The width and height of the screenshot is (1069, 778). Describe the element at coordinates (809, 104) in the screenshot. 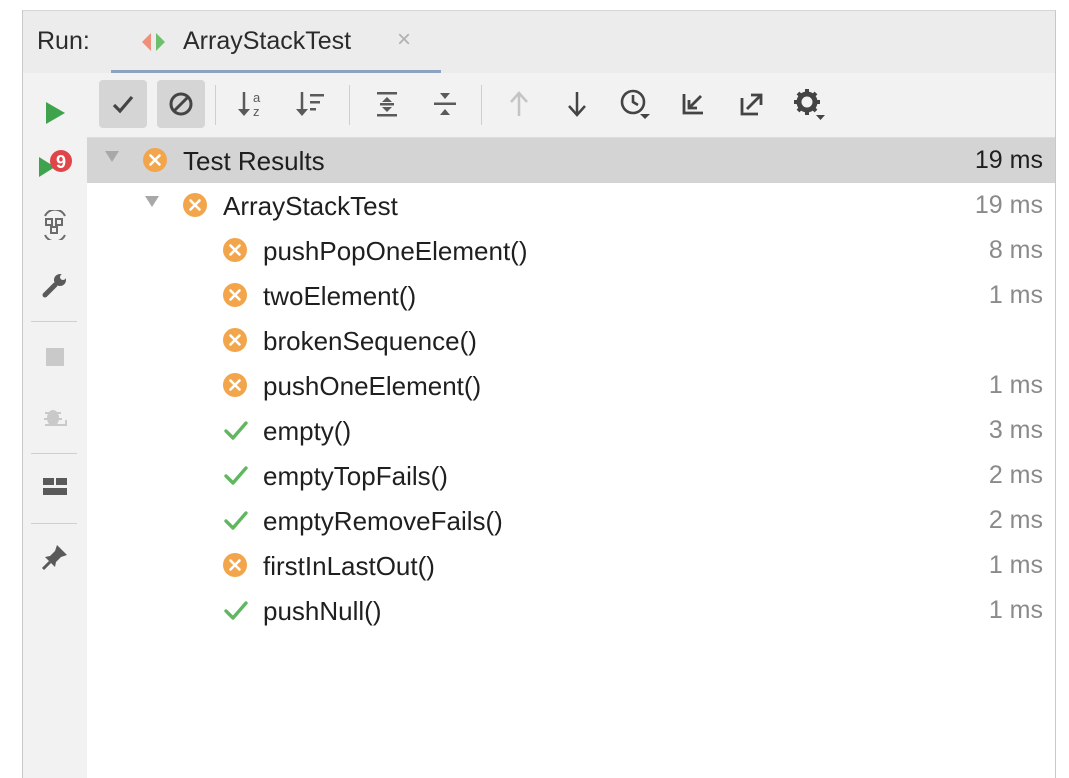

I see `settings-icon` at that location.